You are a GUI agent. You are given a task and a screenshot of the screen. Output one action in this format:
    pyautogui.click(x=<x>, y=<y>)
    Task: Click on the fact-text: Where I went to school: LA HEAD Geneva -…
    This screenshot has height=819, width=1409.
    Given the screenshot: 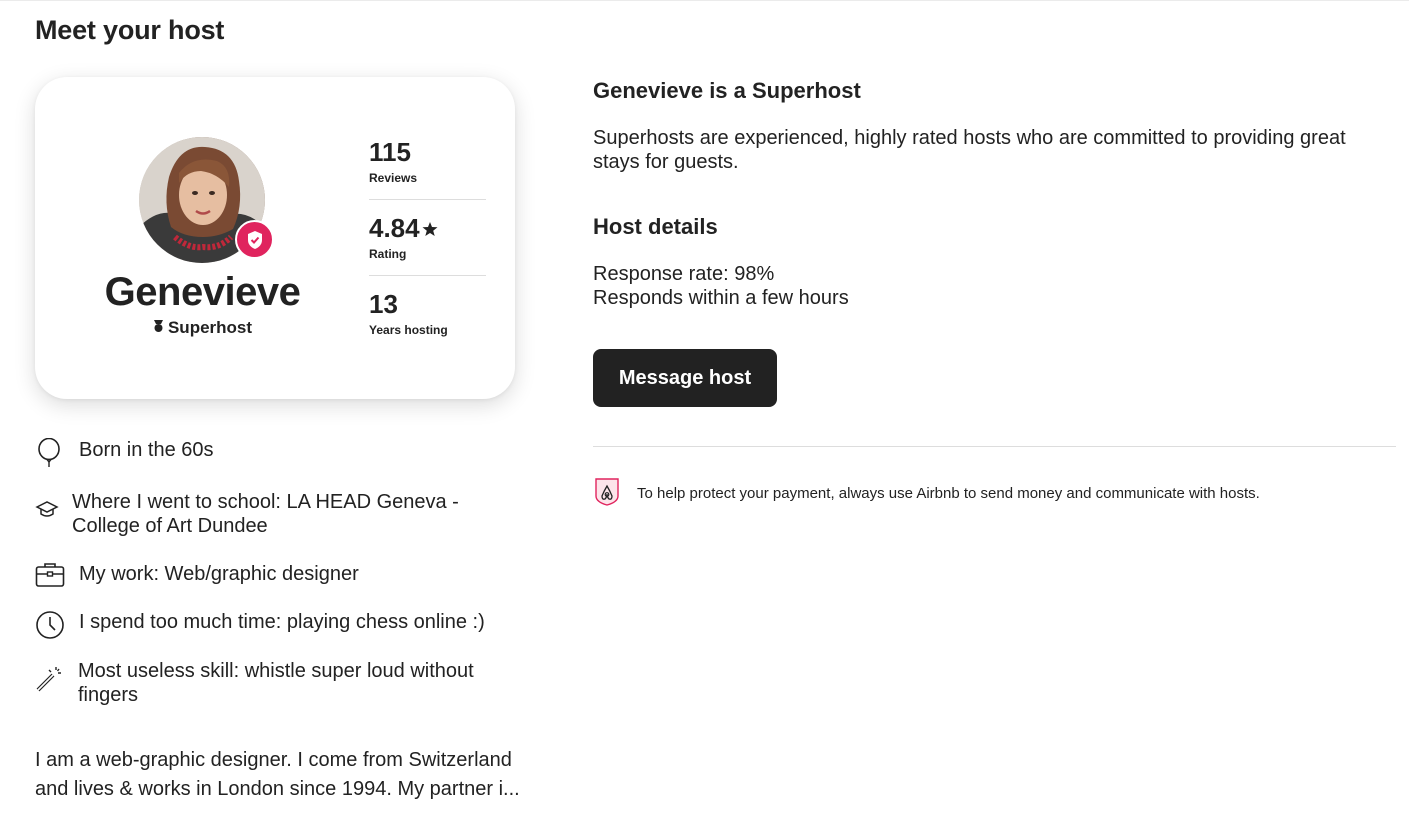 What is the action you would take?
    pyautogui.click(x=265, y=514)
    